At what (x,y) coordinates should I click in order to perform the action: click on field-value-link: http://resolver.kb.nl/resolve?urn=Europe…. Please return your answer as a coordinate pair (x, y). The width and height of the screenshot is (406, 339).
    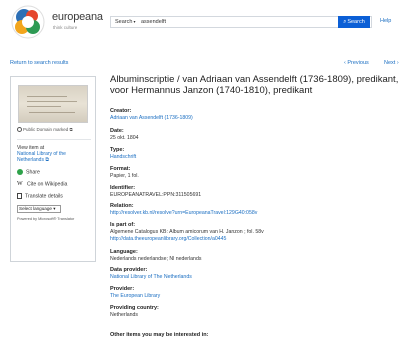
    Looking at the image, I should click on (255, 213).